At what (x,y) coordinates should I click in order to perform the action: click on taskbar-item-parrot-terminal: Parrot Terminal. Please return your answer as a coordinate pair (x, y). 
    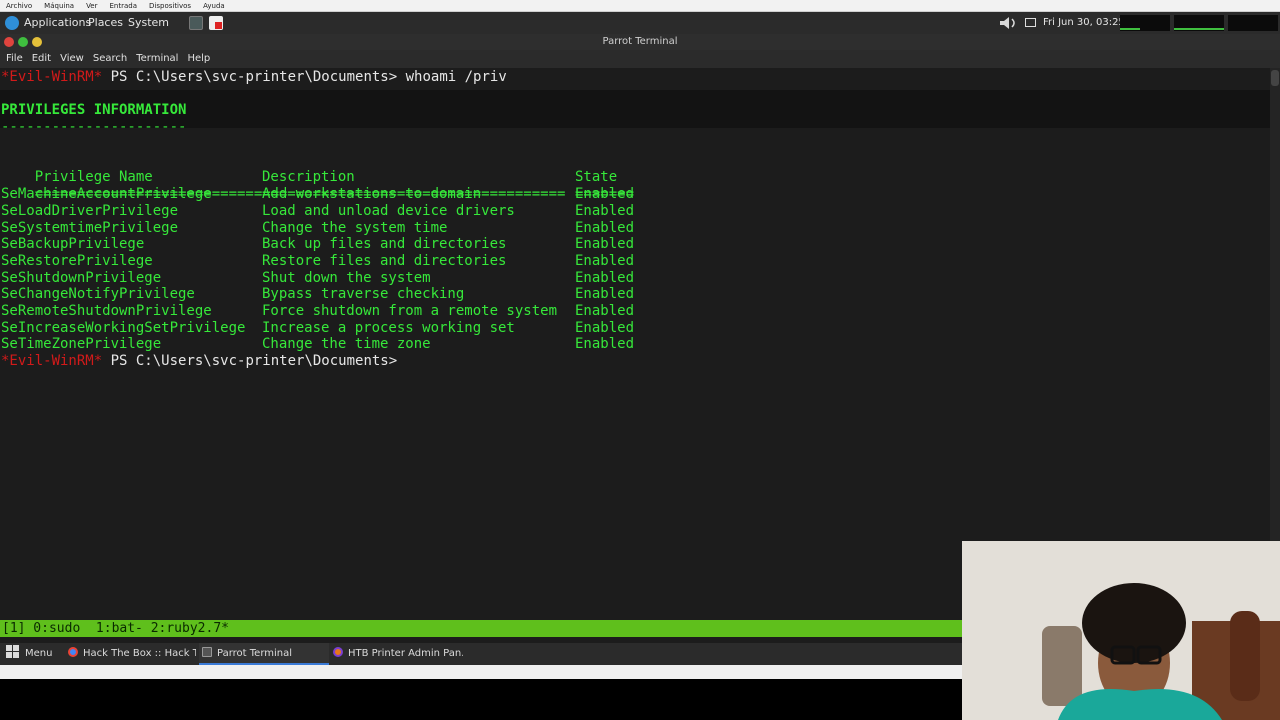
    Looking at the image, I should click on (264, 654).